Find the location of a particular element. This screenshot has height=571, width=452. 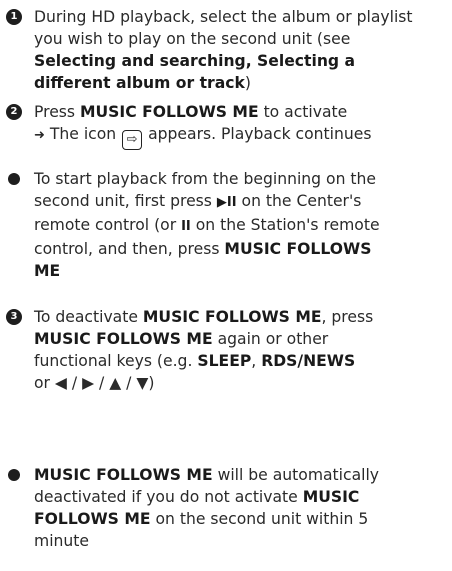

step-1-line-2: you wish to play on the second unit (see is located at coordinates (192, 39).